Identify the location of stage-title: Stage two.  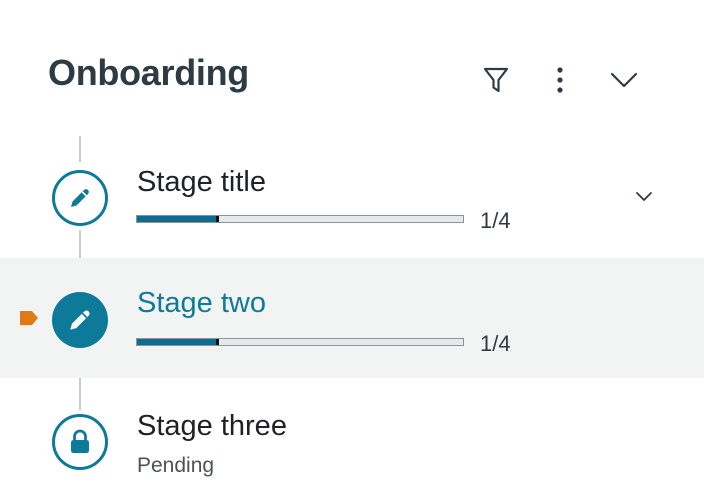
(201, 303).